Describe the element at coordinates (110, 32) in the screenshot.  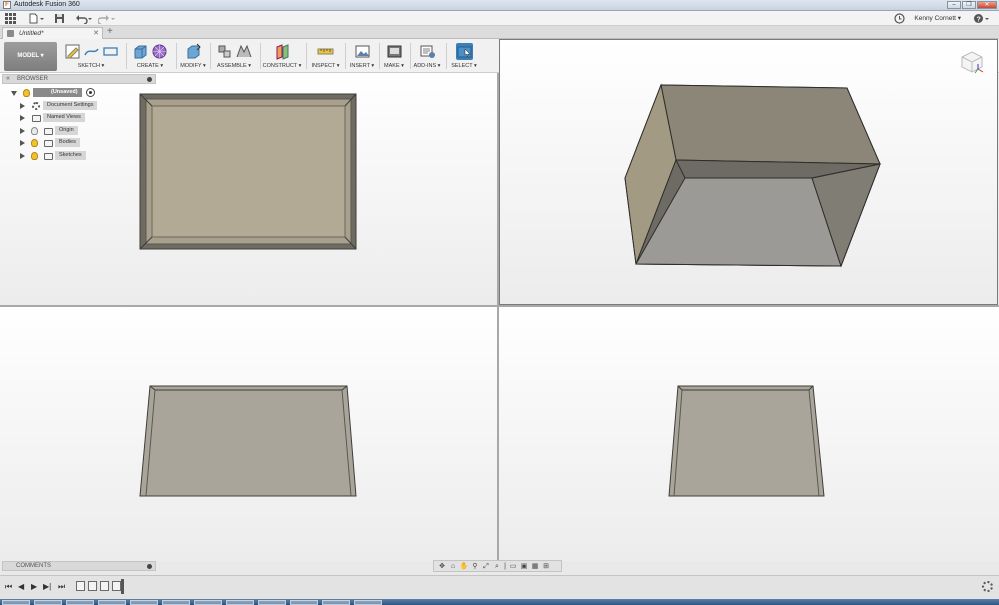
I see `new-tab-button: +` at that location.